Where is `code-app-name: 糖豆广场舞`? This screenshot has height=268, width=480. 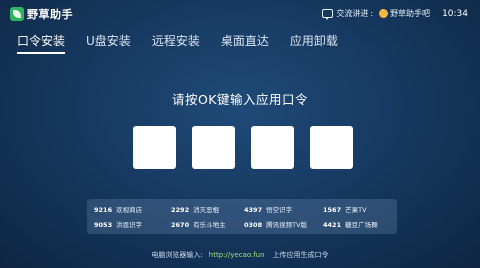
code-app-name: 糖豆广场舞 is located at coordinates (361, 225).